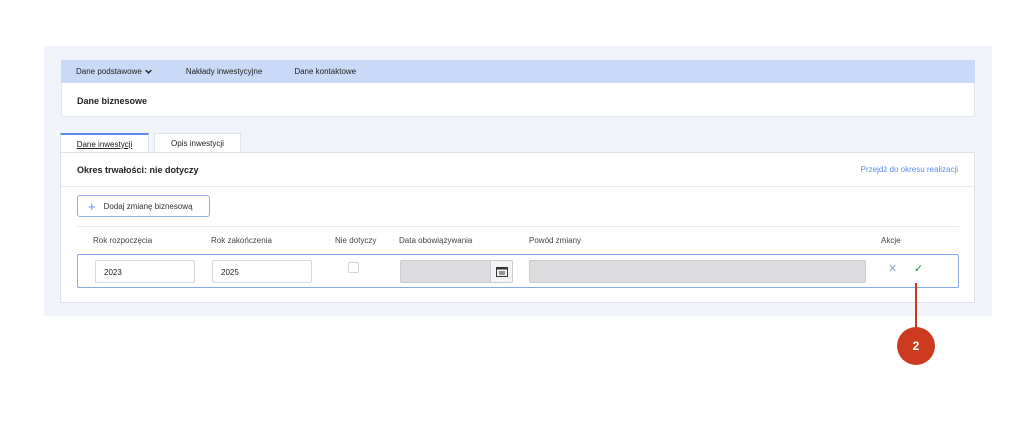 The height and width of the screenshot is (437, 1024). Describe the element at coordinates (145, 271) in the screenshot. I see `start-year-input: 2023` at that location.